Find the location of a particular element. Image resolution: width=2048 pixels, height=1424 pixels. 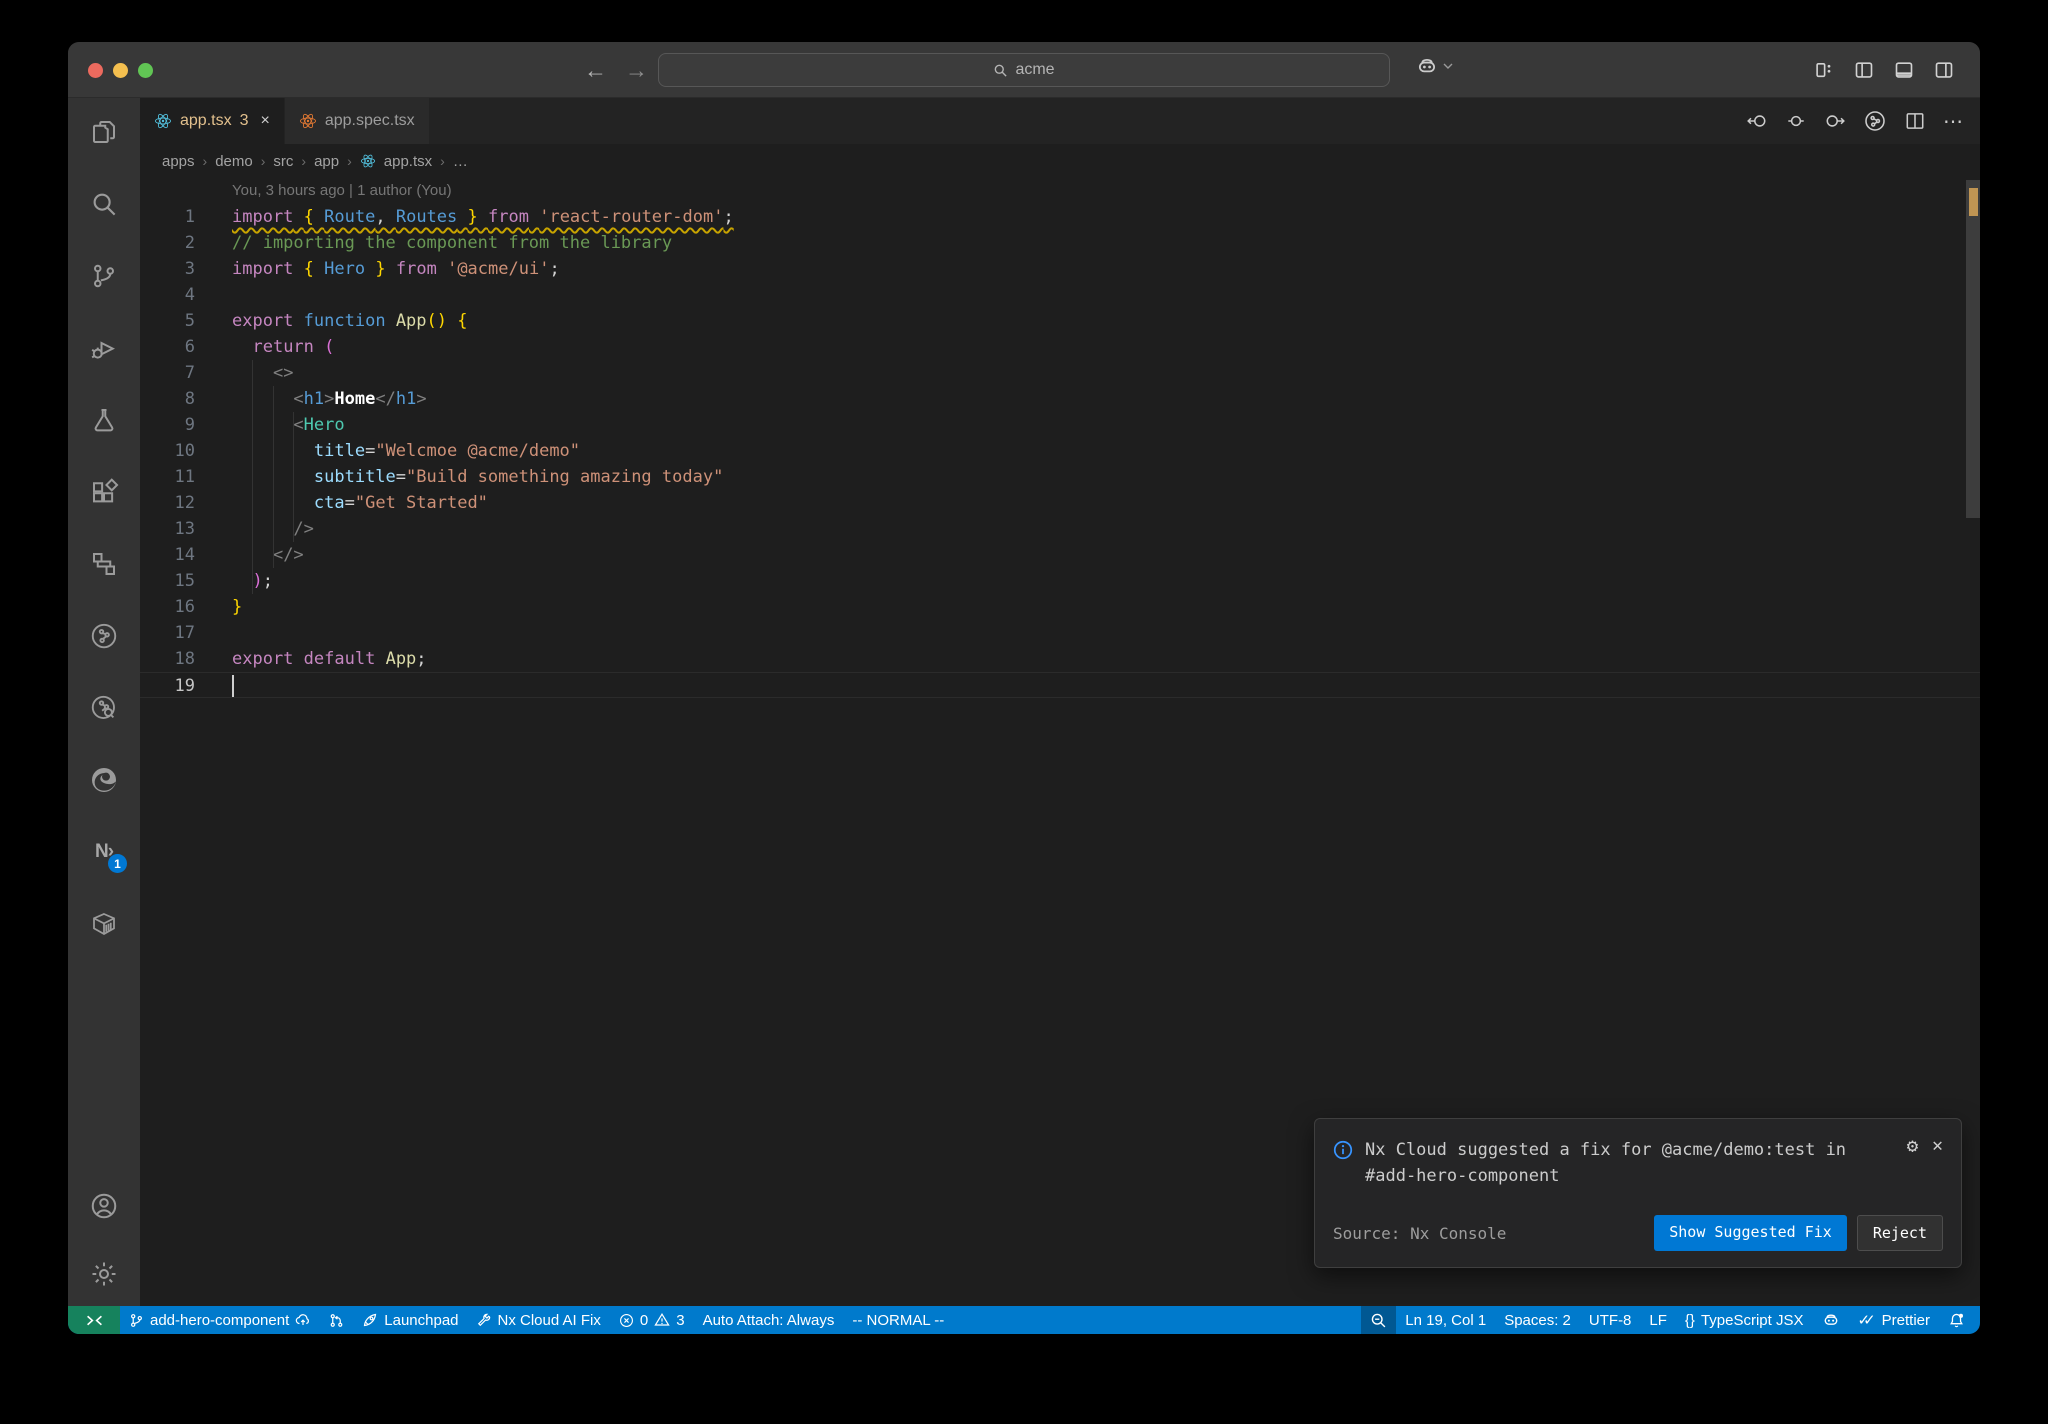

code-line-13: 13 /> is located at coordinates (1060, 529).